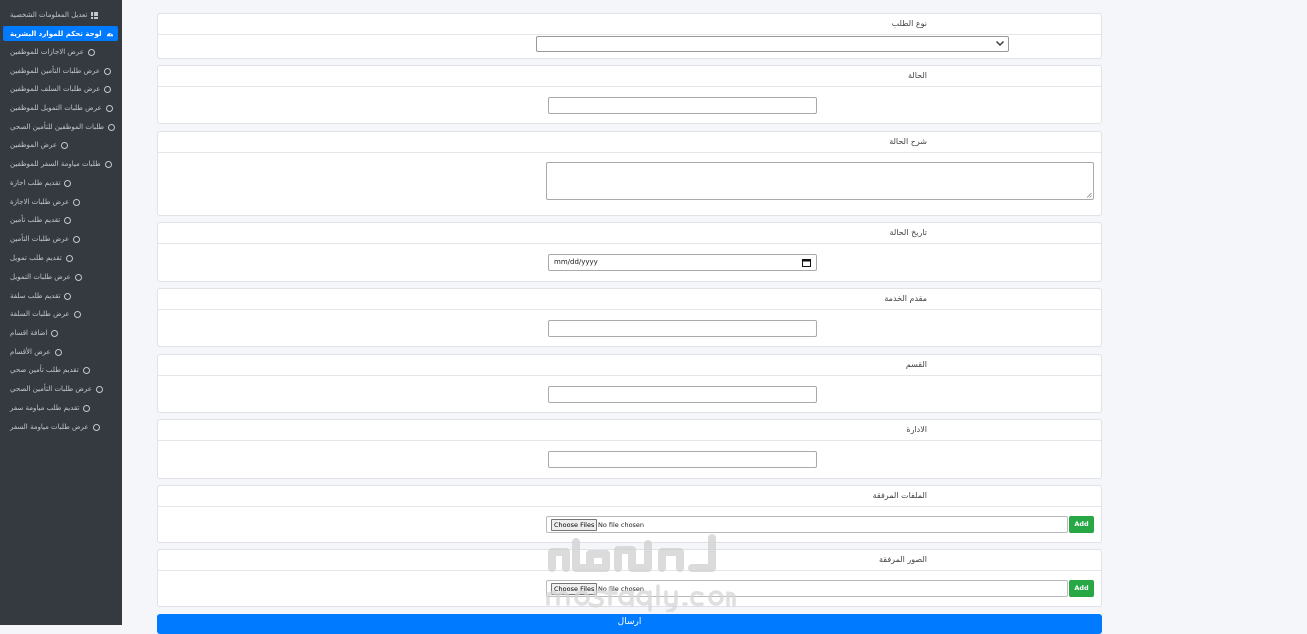 The image size is (1307, 634). I want to click on sidebar-item-insurance-requests: عرض طلبات التأمين, so click(61, 239).